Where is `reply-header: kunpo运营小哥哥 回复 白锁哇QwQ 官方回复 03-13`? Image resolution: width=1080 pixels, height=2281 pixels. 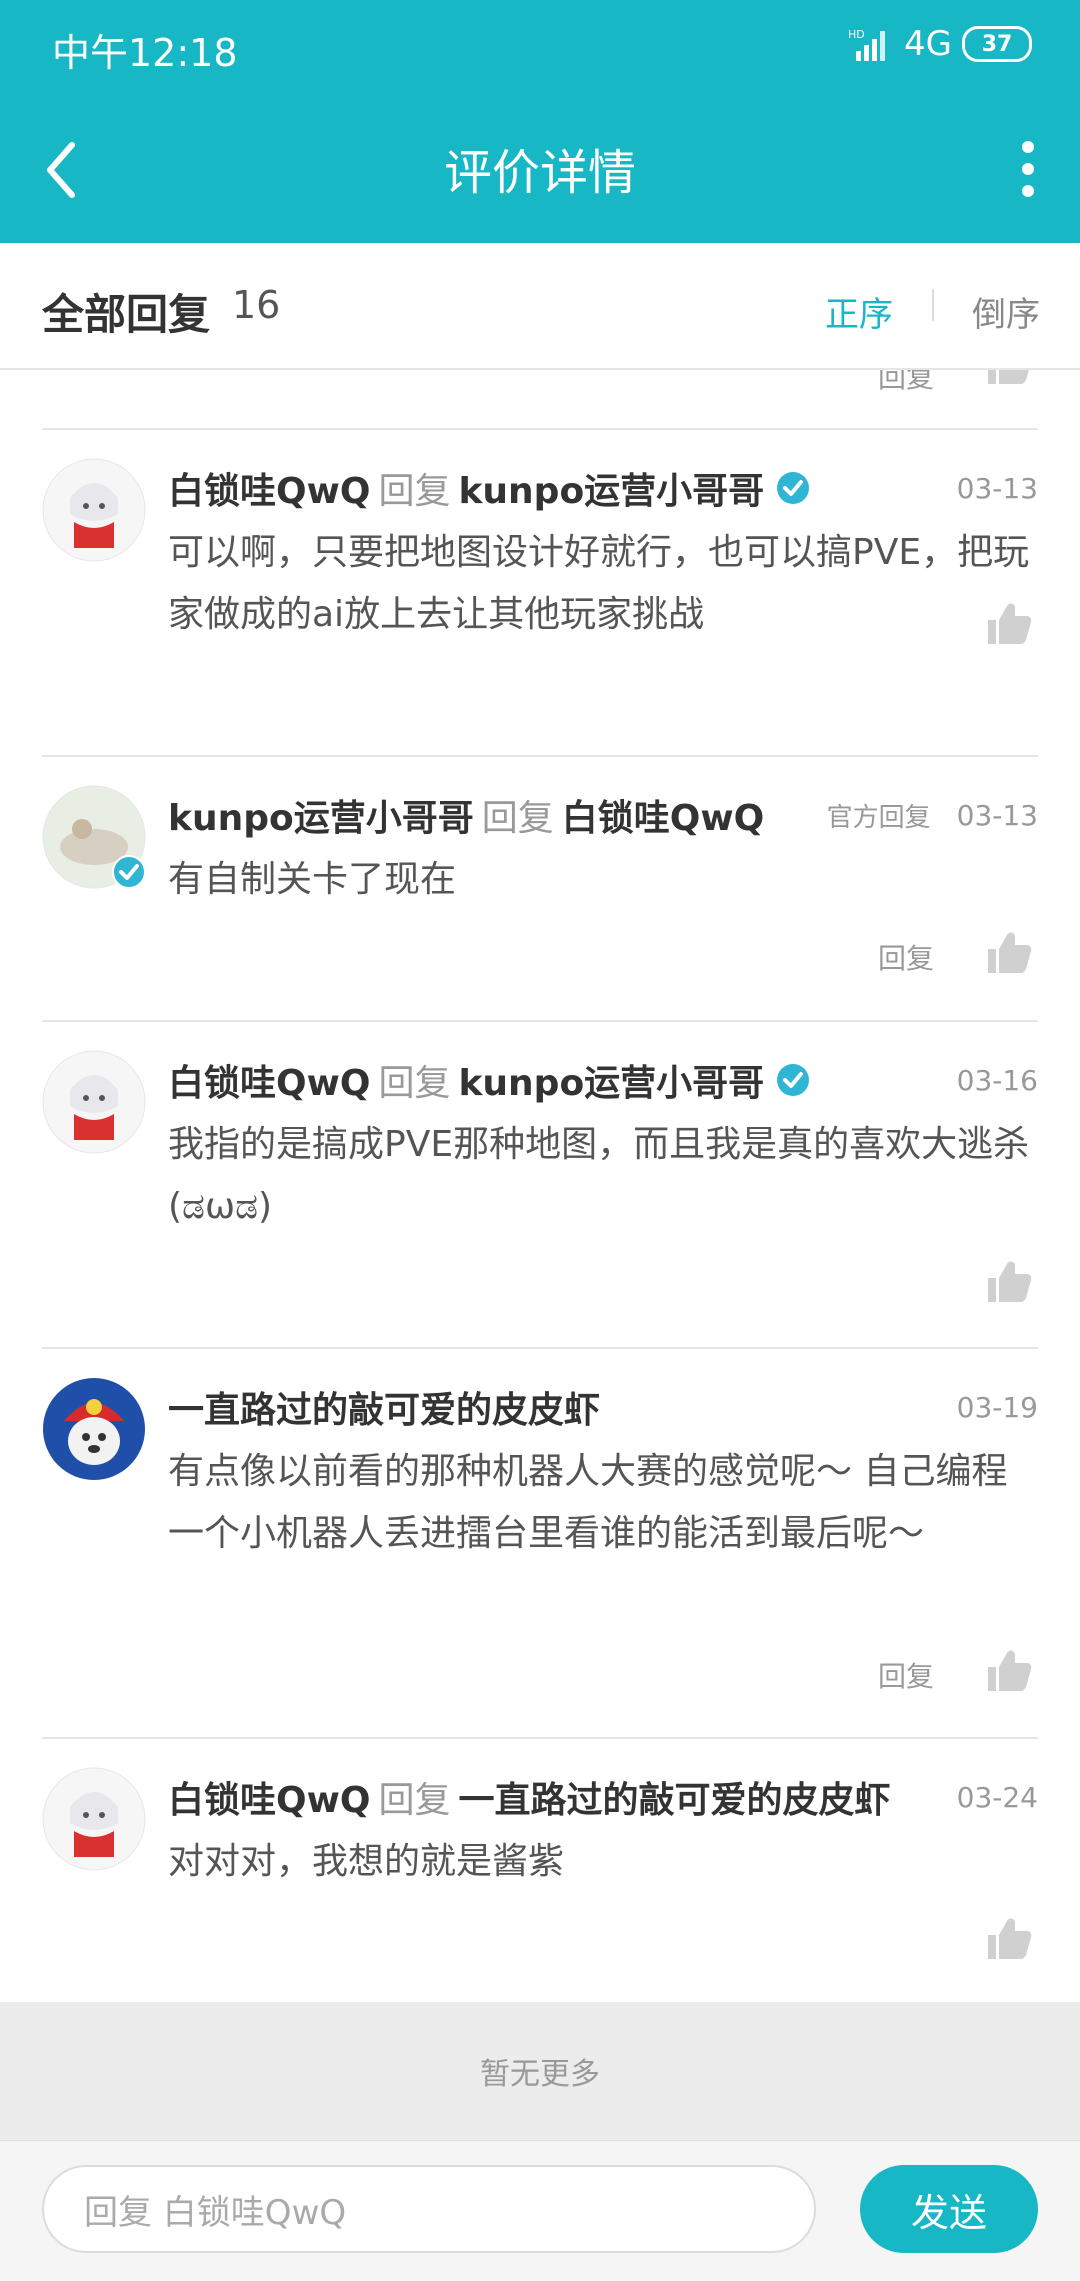 reply-header: kunpo运营小哥哥 回复 白锁哇QwQ 官方回复 03-13 is located at coordinates (603, 815).